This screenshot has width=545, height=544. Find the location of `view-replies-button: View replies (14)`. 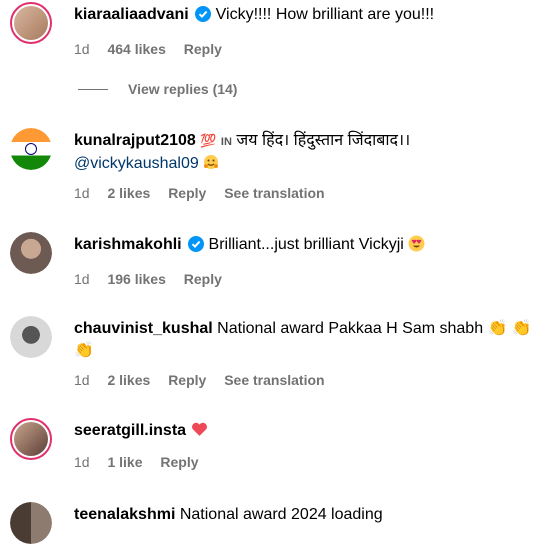

view-replies-button: View replies (14) is located at coordinates (157, 89).